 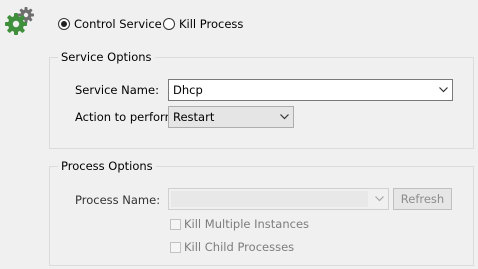 What do you see at coordinates (194, 117) in the screenshot?
I see `action-value: Restart` at bounding box center [194, 117].